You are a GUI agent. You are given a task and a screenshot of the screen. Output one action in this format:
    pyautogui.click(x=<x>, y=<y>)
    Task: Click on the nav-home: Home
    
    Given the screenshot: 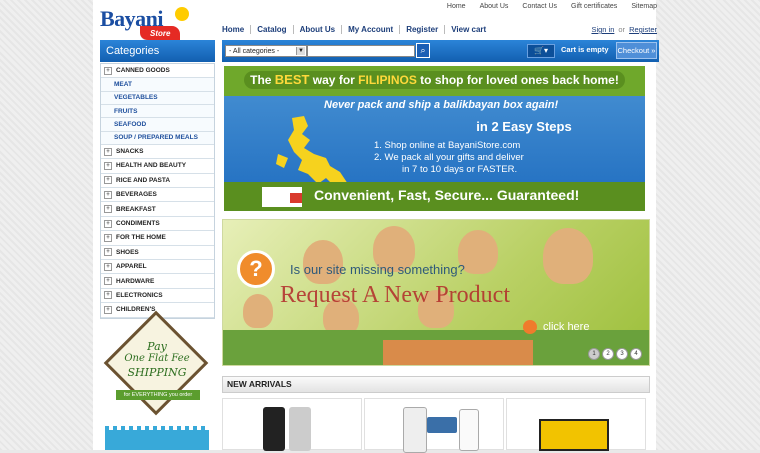 What is the action you would take?
    pyautogui.click(x=236, y=29)
    